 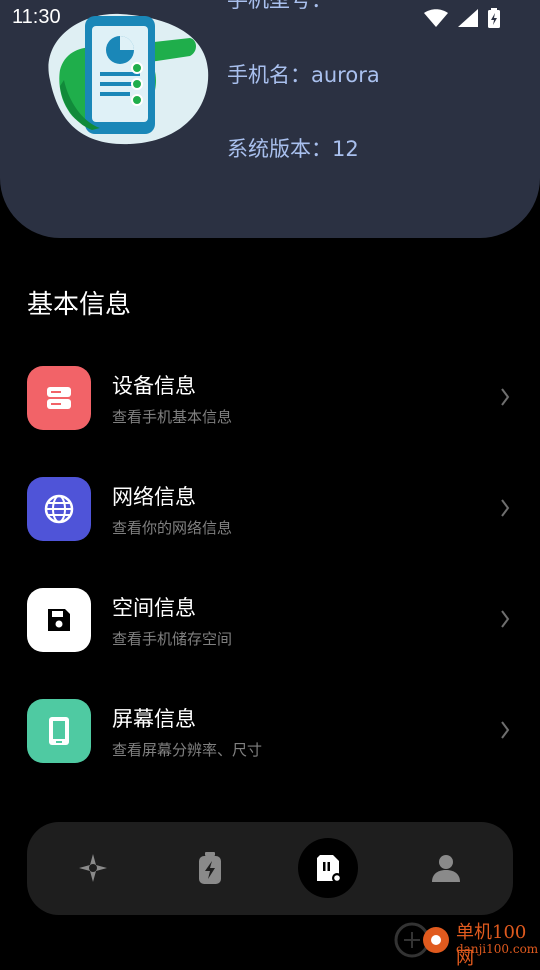 What do you see at coordinates (270, 18) in the screenshot?
I see `status-bar: 11:30` at bounding box center [270, 18].